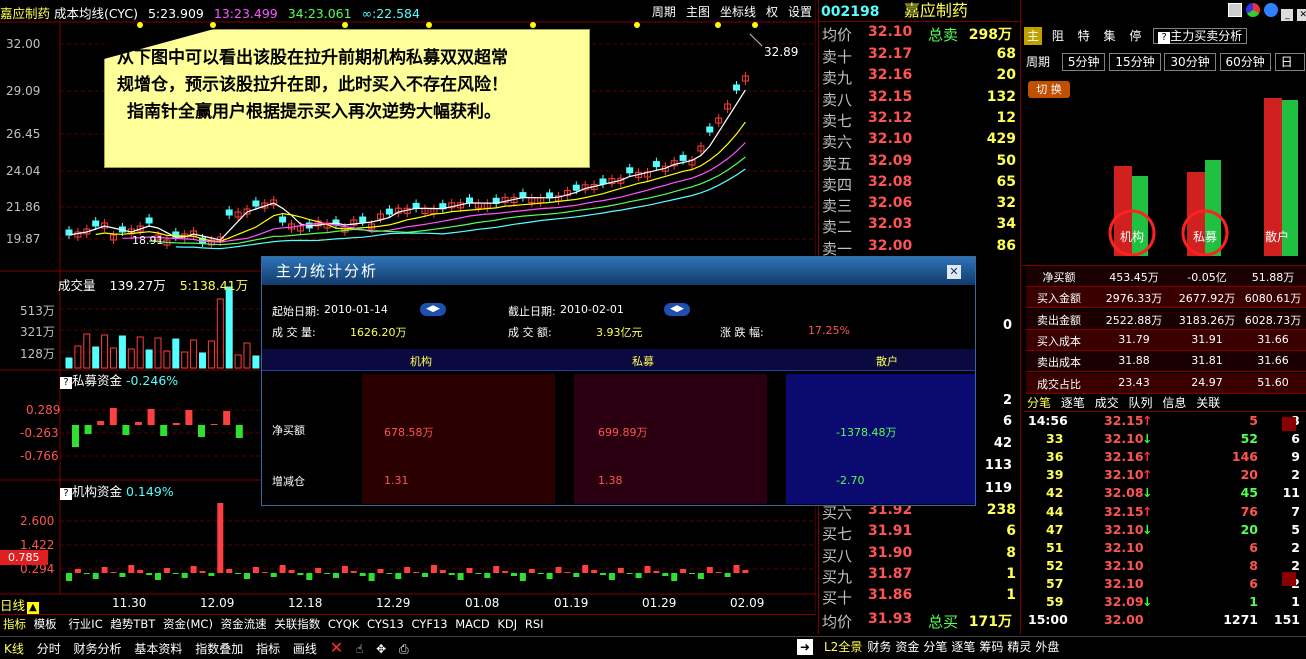 The width and height of the screenshot is (1306, 659). I want to click on buy-row: 买八 31.90 8, so click(920, 556).